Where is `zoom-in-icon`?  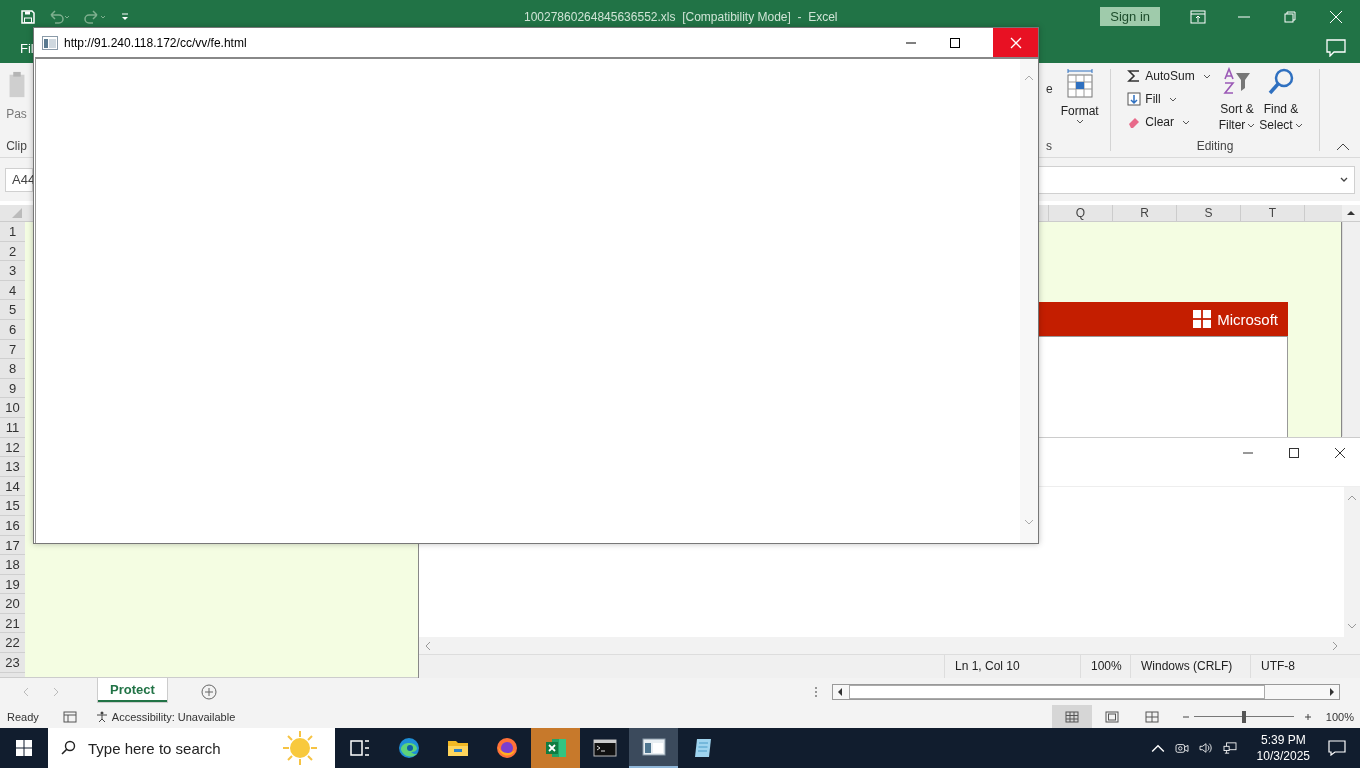 zoom-in-icon is located at coordinates (1307, 716).